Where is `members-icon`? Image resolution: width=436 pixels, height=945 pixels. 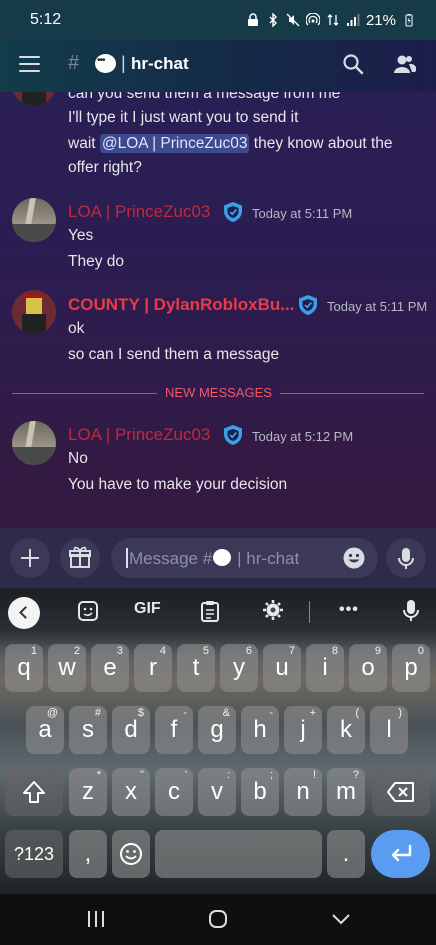
members-icon is located at coordinates (404, 64).